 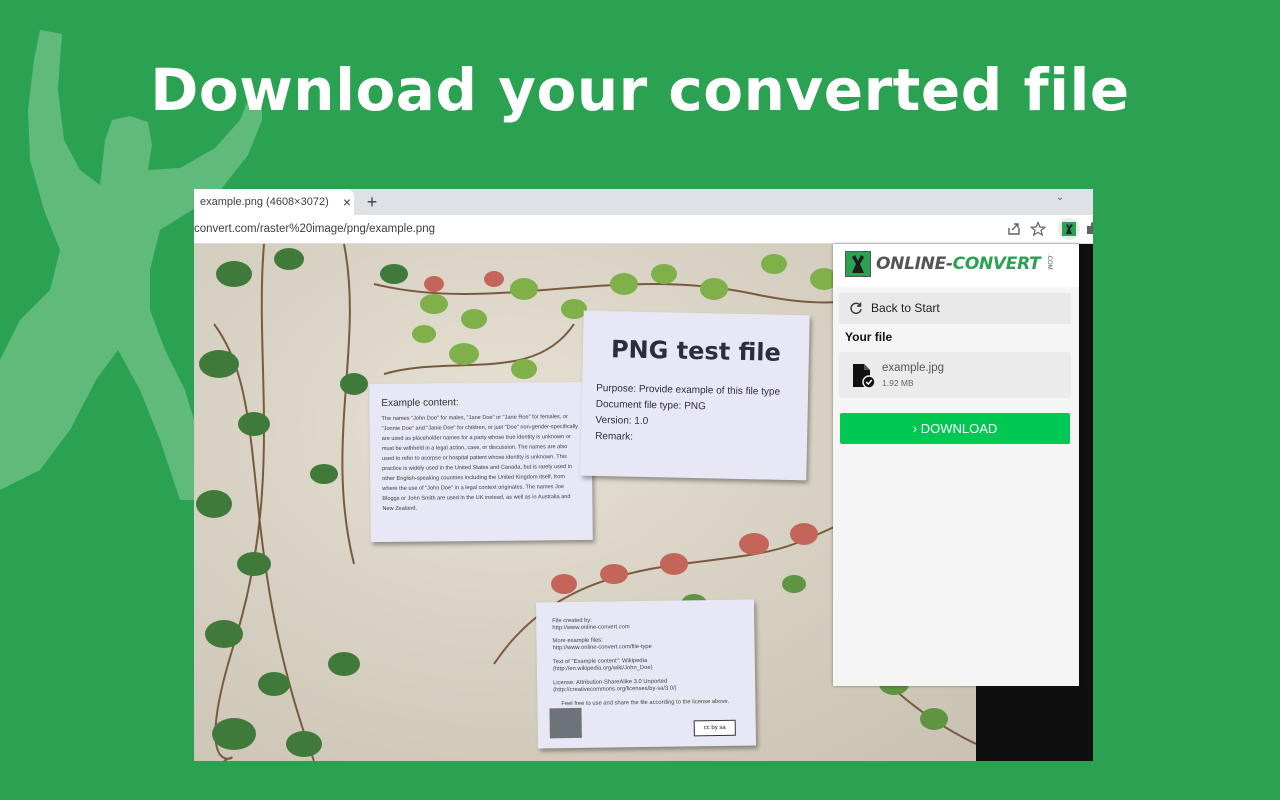 What do you see at coordinates (905, 308) in the screenshot?
I see `back-to-start-label: Back to Start` at bounding box center [905, 308].